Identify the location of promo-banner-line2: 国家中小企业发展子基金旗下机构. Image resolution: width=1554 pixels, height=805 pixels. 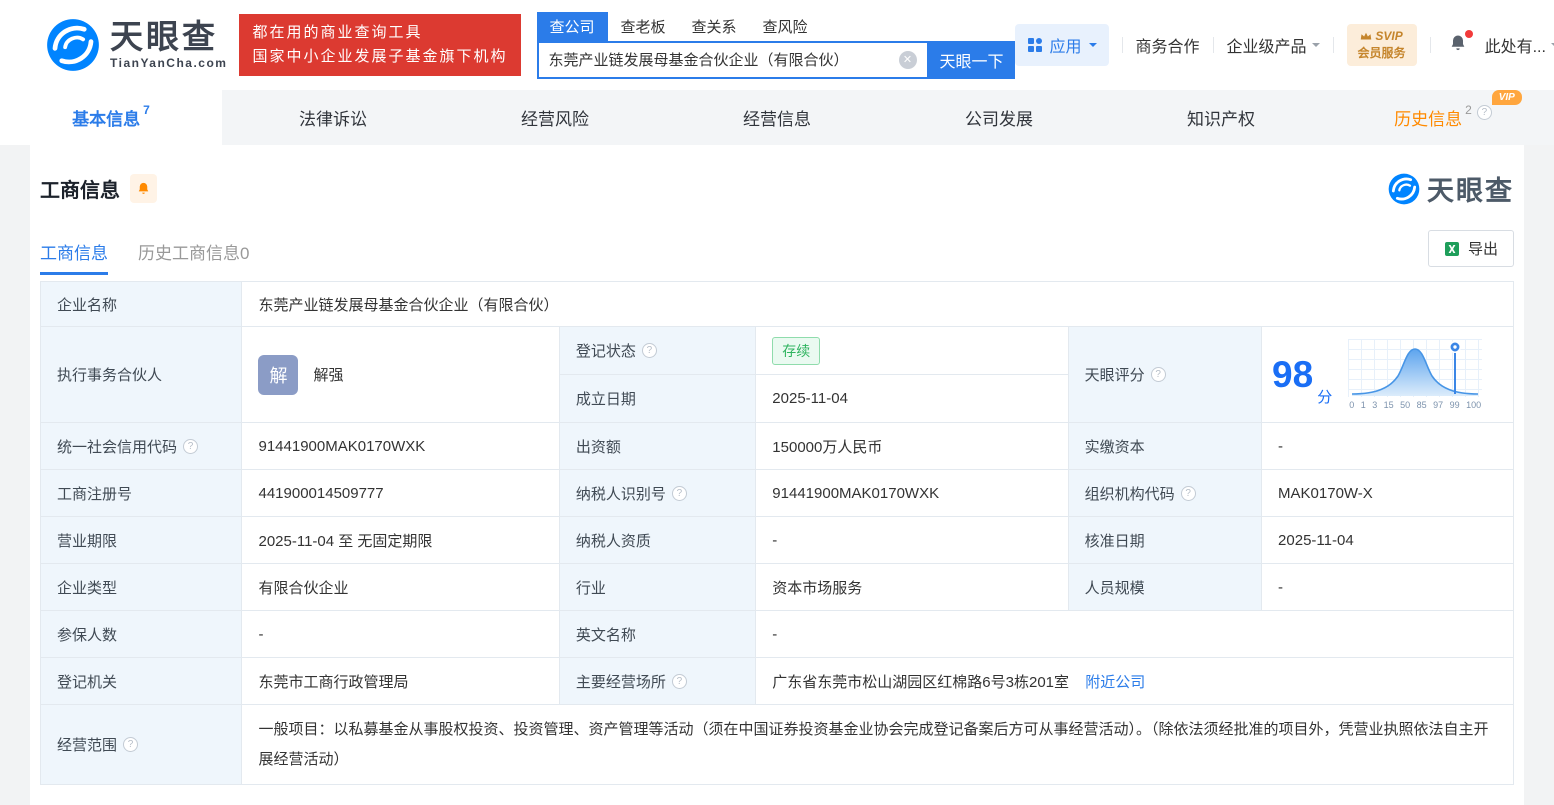
(379, 57).